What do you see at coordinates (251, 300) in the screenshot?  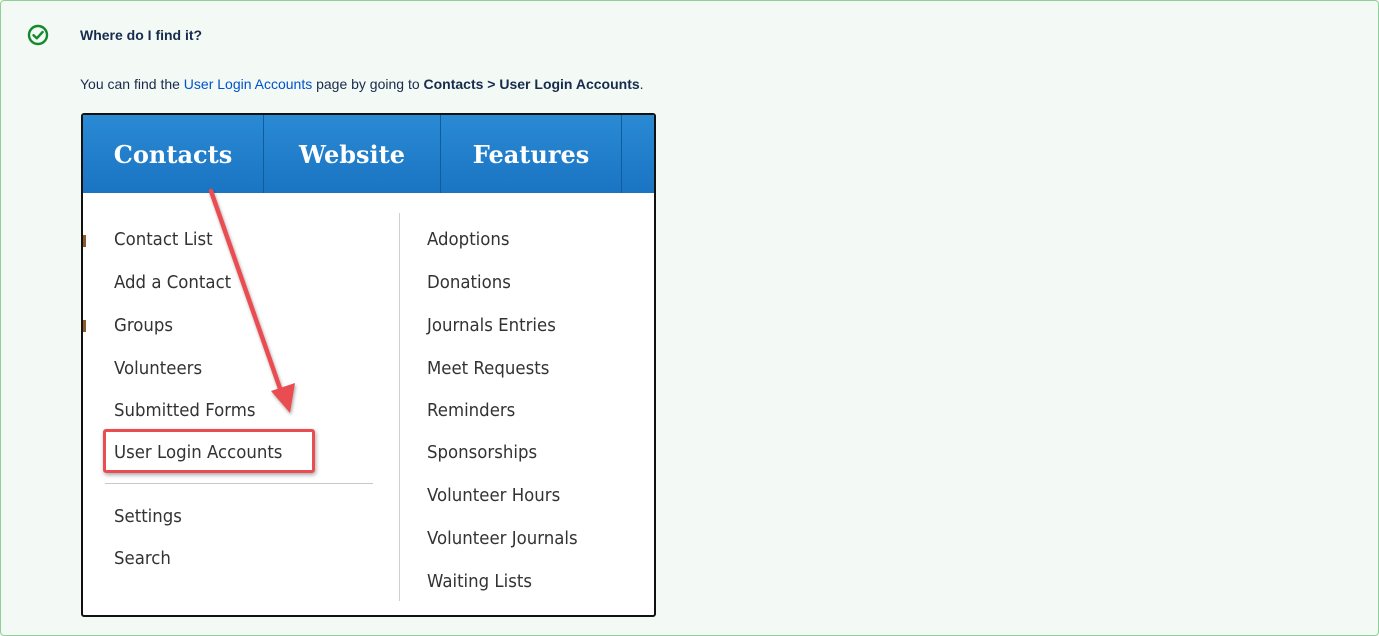 I see `red-arrow-annotation` at bounding box center [251, 300].